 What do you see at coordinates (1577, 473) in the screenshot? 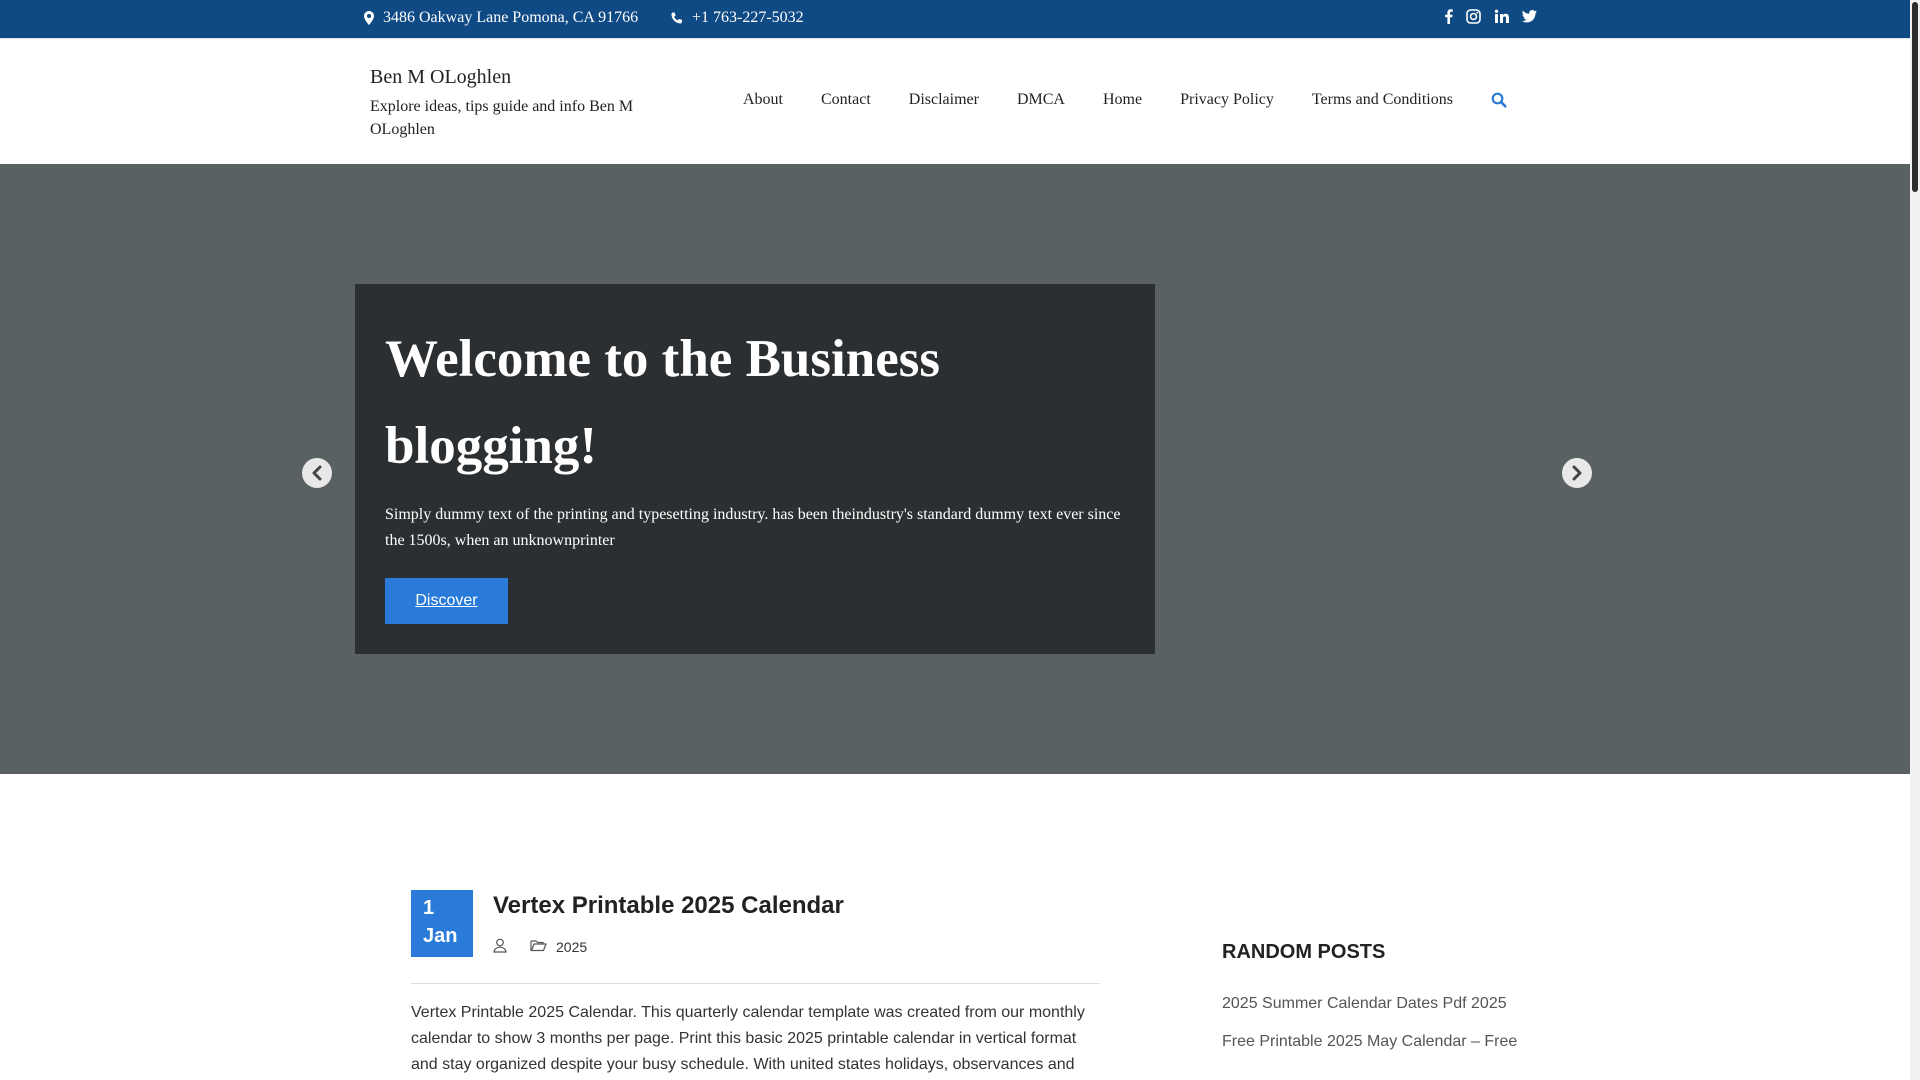
I see `chevron-right-icon` at bounding box center [1577, 473].